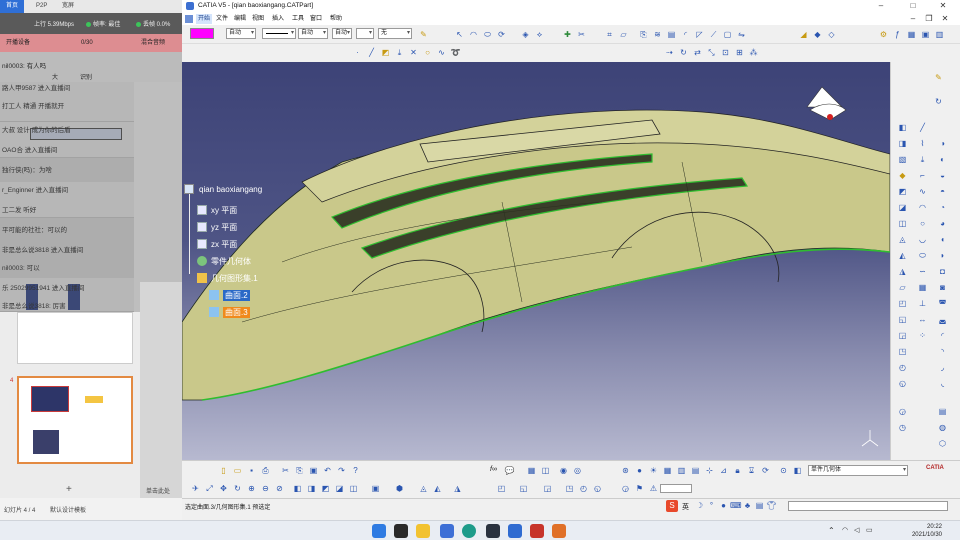 Image resolution: width=960 pixels, height=540 pixels. I want to click on circle-icon: ○, so click(427, 52).